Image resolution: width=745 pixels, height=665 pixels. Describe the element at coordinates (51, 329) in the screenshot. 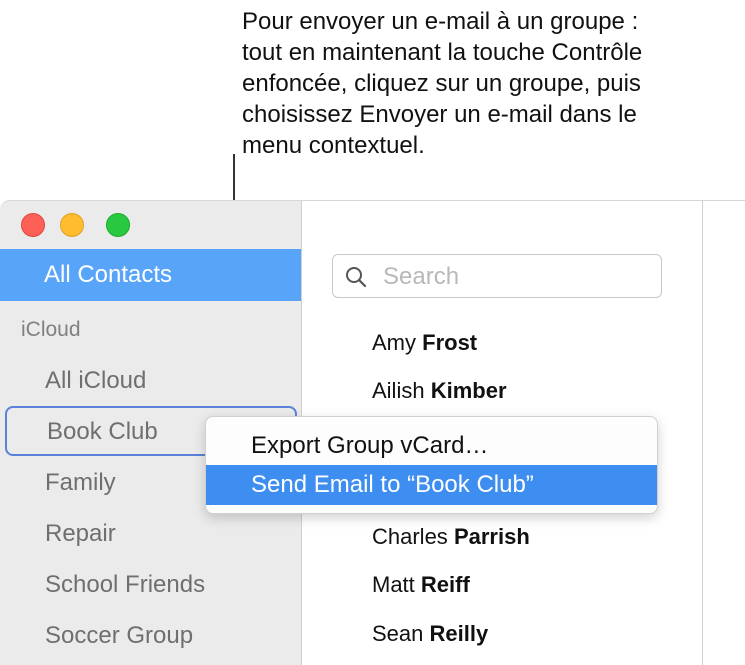

I see `sidebar-section-icloud: iCloud` at that location.